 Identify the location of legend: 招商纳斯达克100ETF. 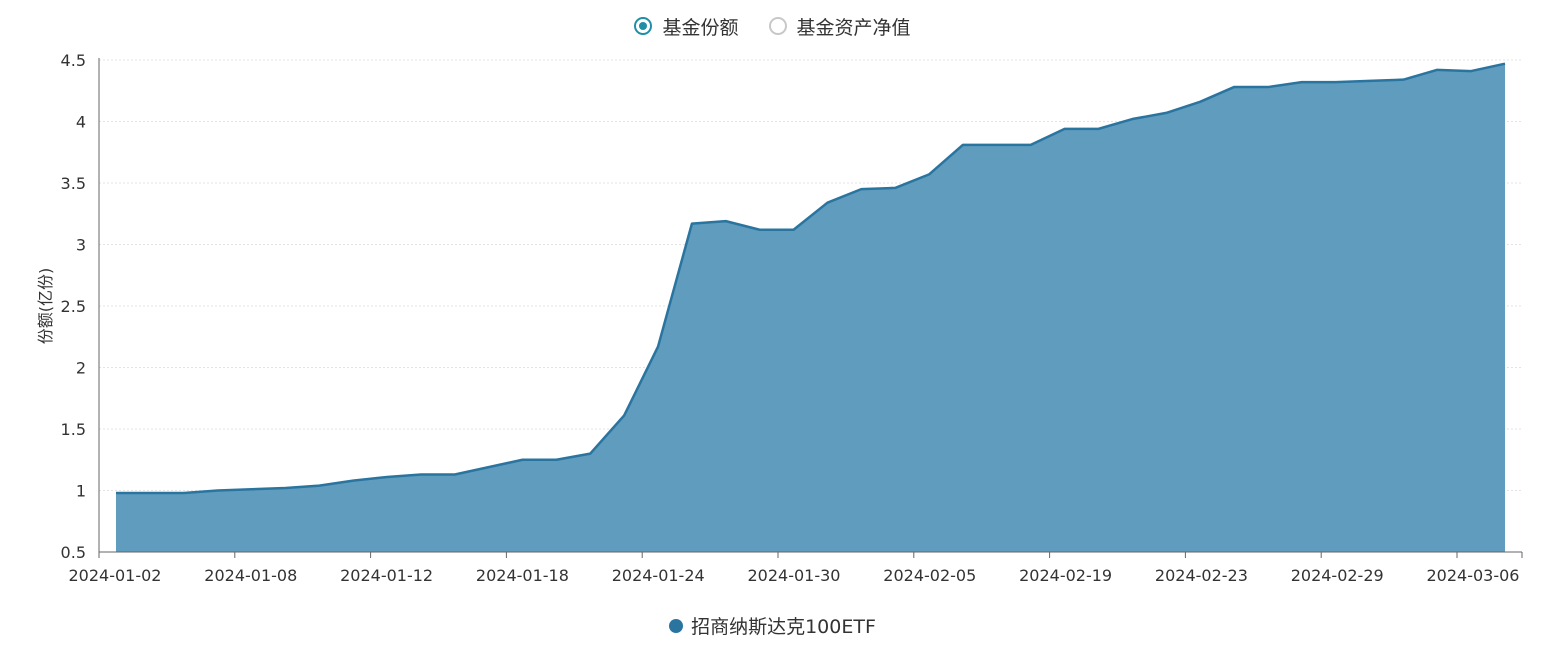
(772, 625).